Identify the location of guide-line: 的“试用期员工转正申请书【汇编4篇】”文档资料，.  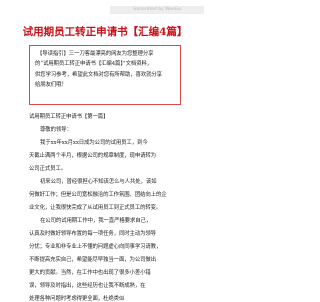
(94, 64).